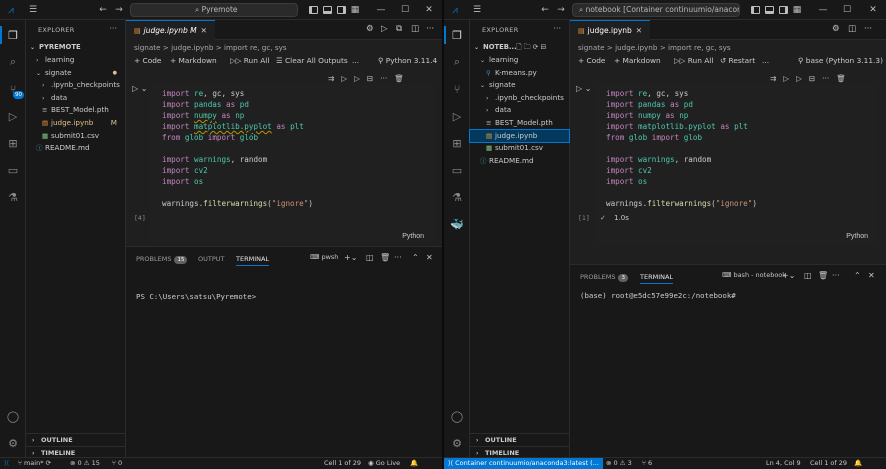 Image resolution: width=886 pixels, height=469 pixels. I want to click on gear-icon: ⚙, so click(370, 29).